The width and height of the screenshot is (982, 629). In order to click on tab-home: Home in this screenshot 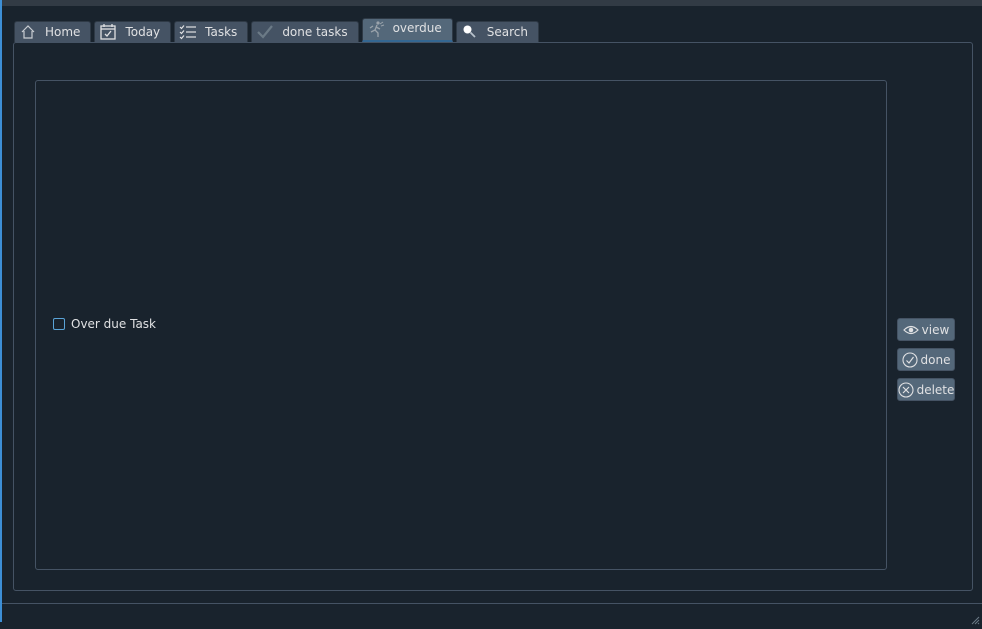, I will do `click(53, 31)`.